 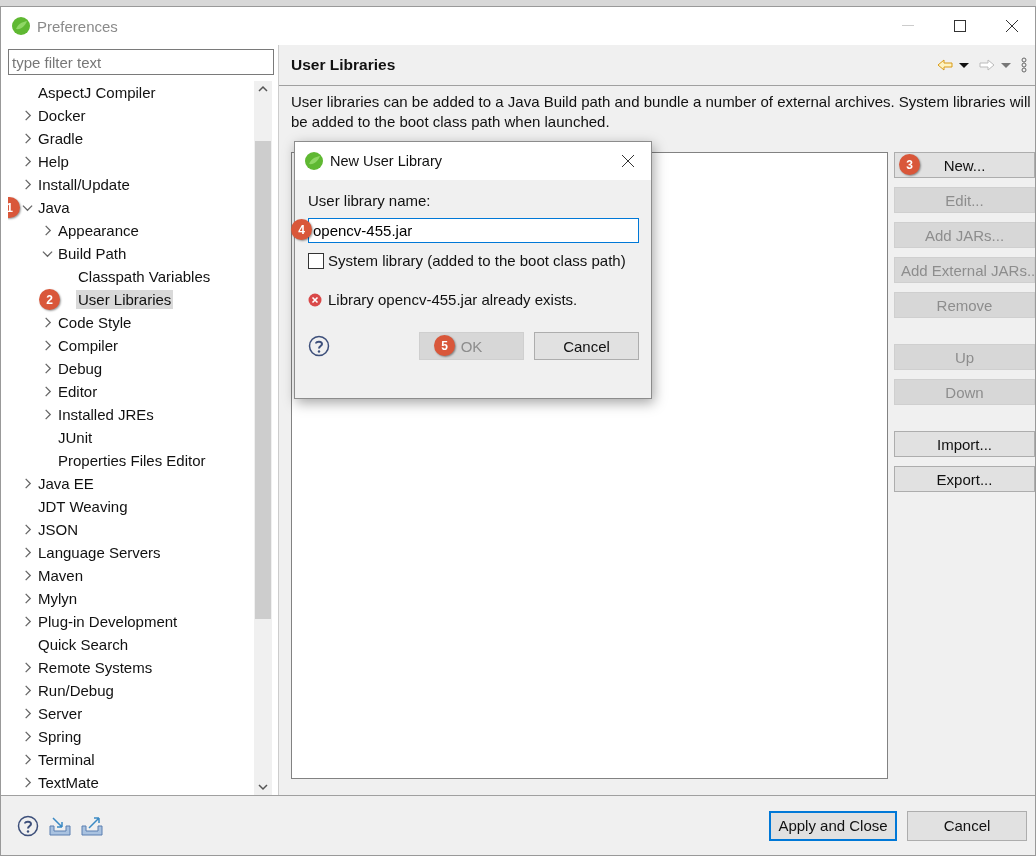 I want to click on tree-item: Quick Search, so click(x=83, y=644).